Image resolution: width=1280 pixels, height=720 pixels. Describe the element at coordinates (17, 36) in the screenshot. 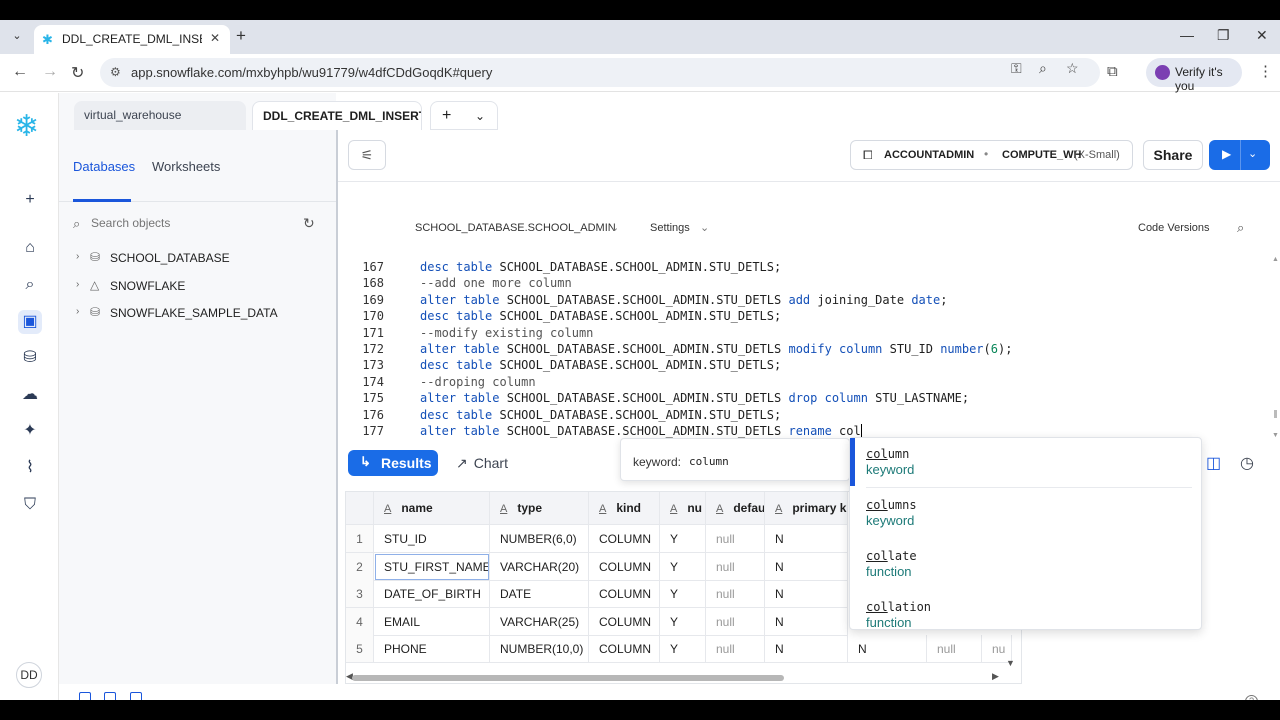

I see `tab-search-chevron-icon: ⌄` at that location.